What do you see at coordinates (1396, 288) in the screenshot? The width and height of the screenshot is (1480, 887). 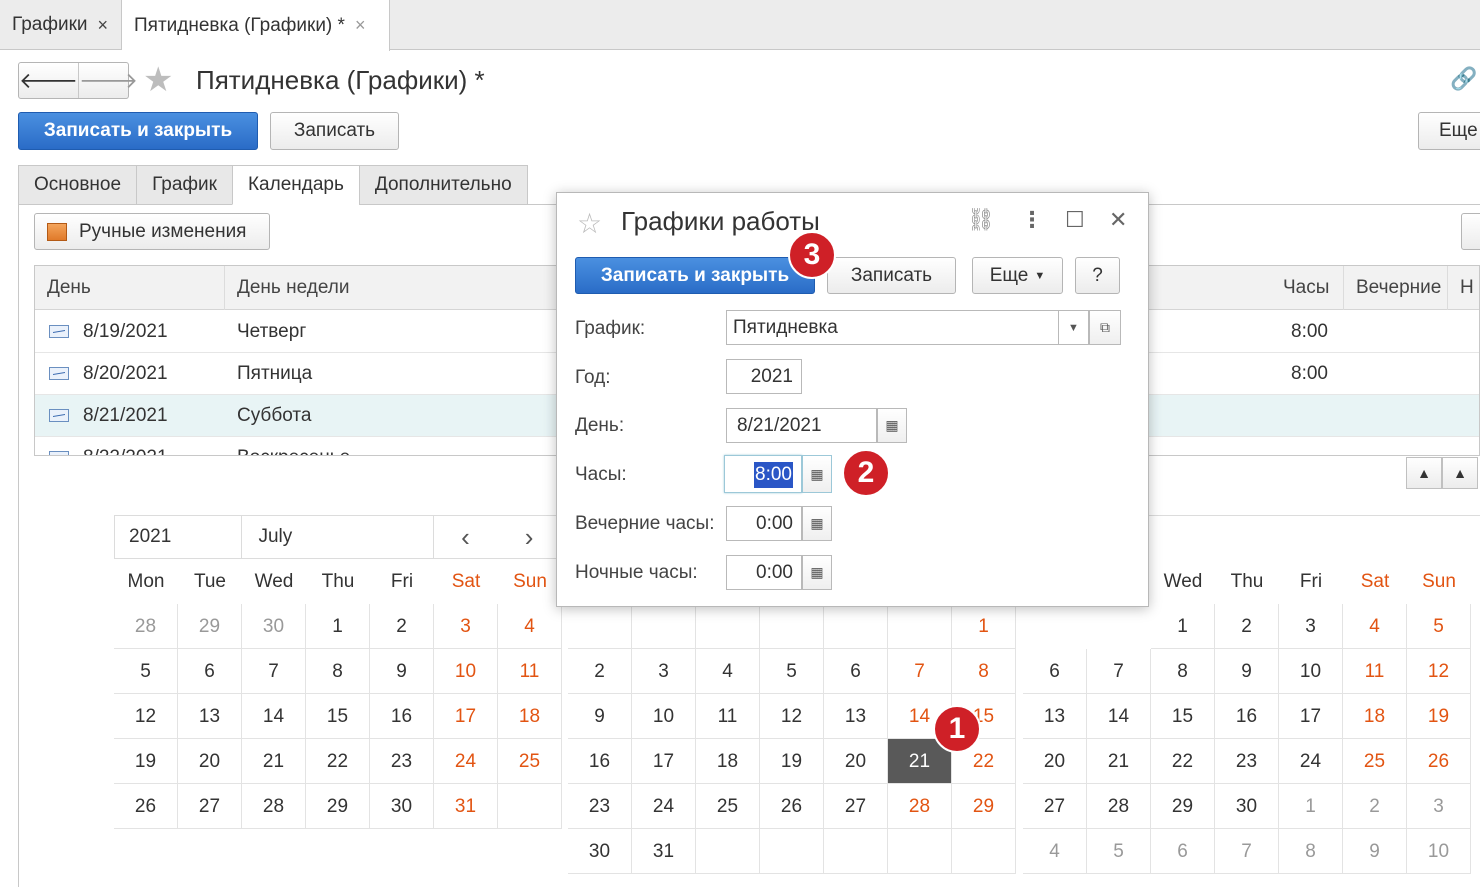 I see `column-header-evening: Вечерние` at bounding box center [1396, 288].